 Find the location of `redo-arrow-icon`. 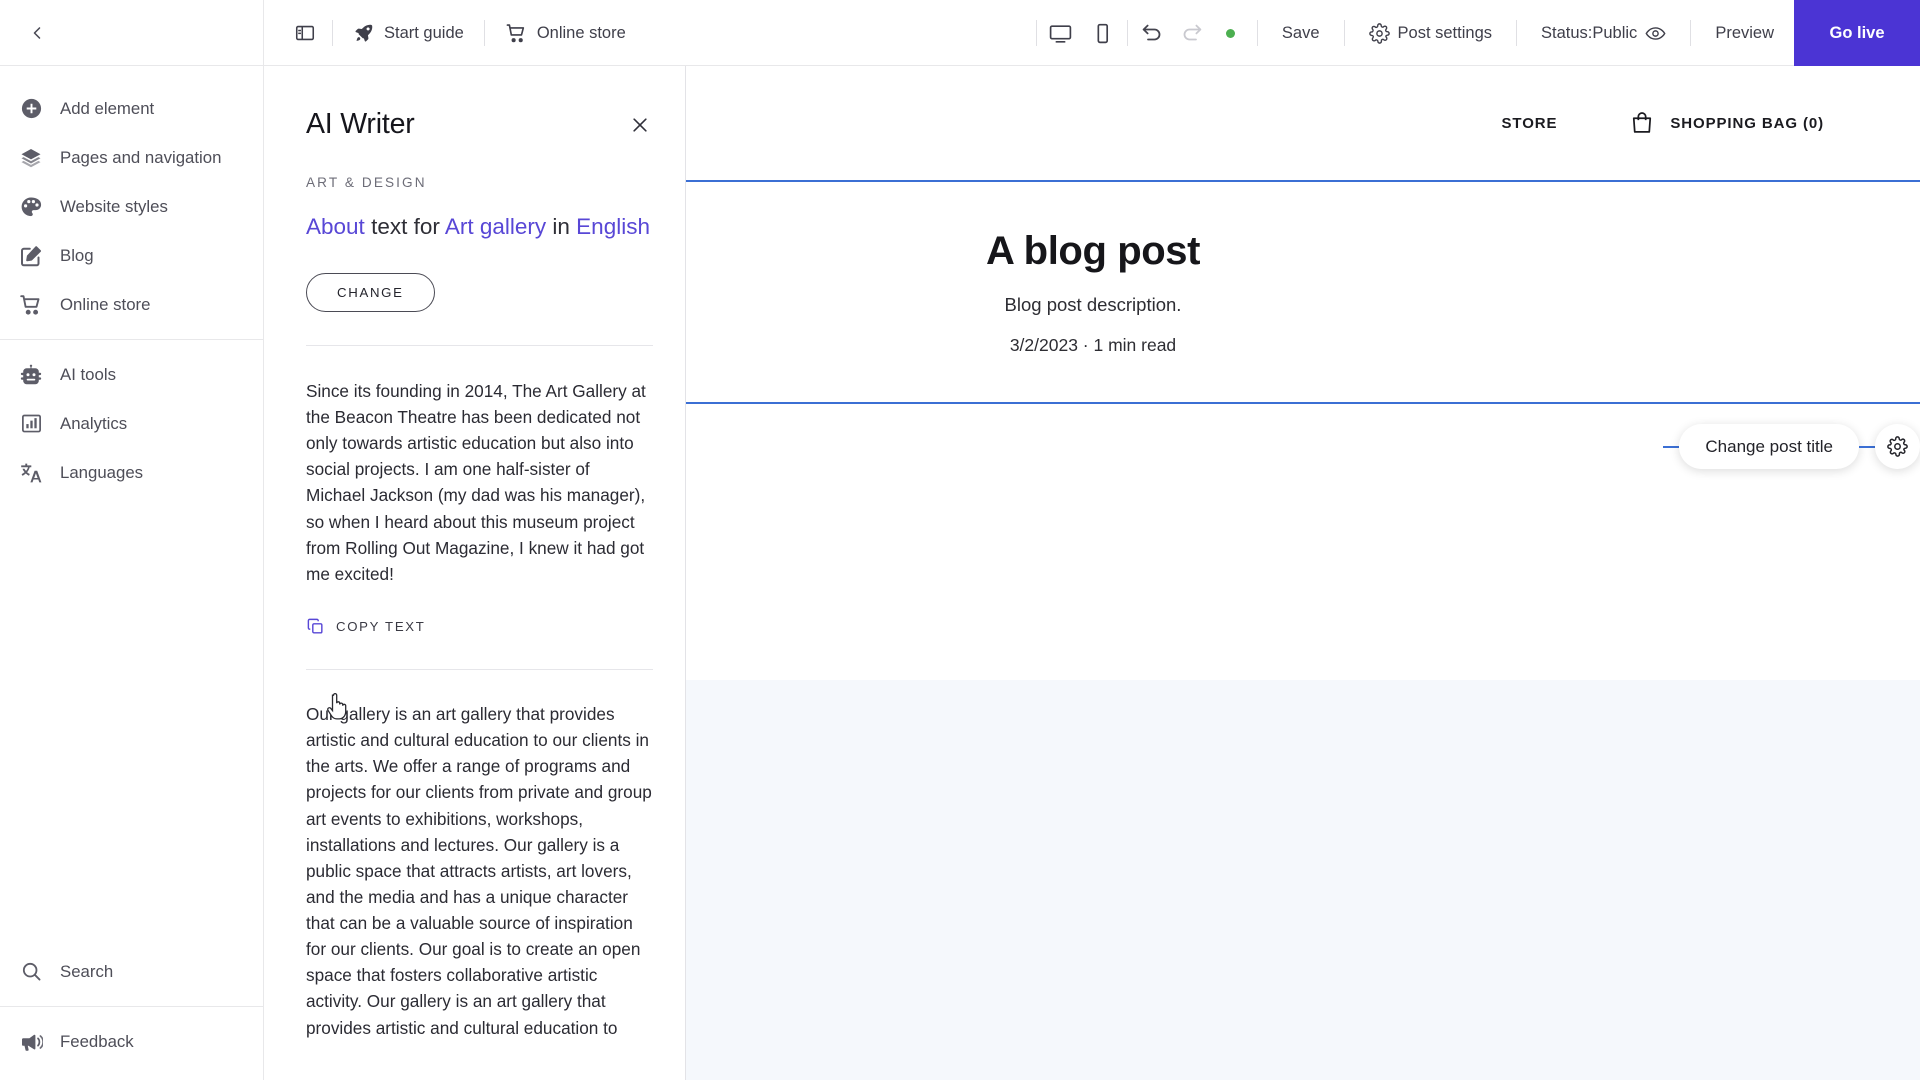

redo-arrow-icon is located at coordinates (1192, 33).